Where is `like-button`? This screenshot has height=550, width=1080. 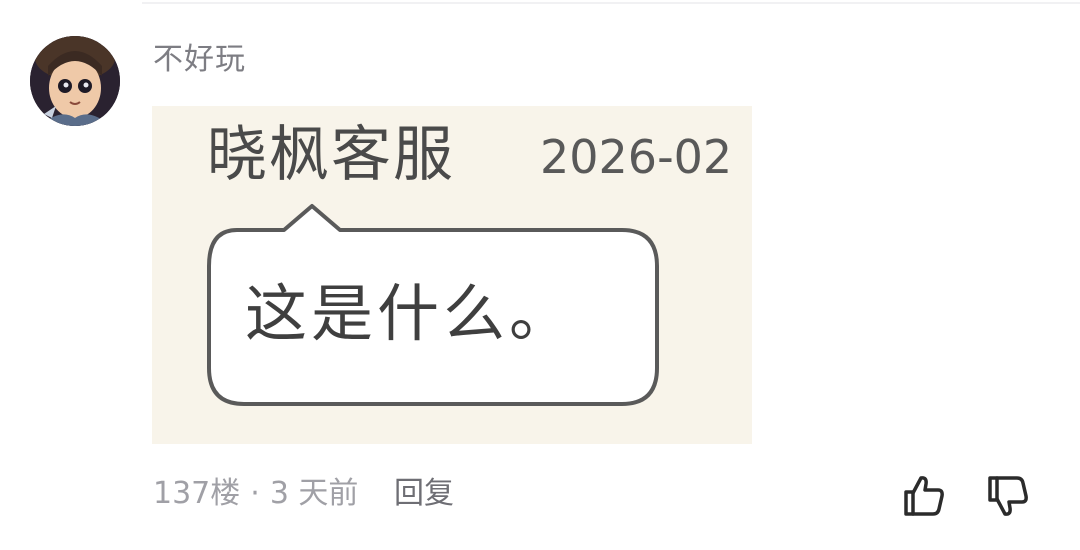
like-button is located at coordinates (924, 496).